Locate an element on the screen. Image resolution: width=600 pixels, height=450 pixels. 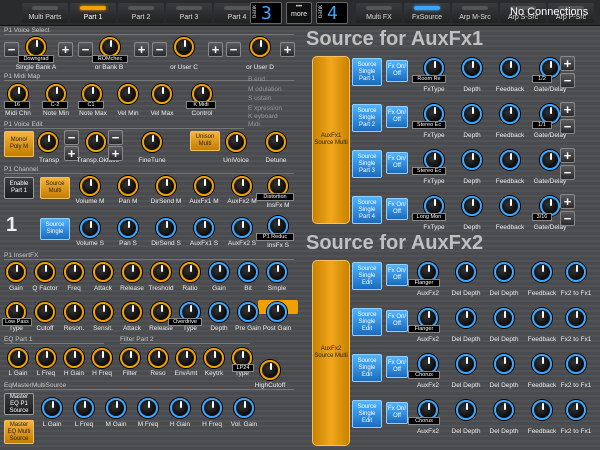
aux2-fx-onoff-1-button: Fx On/ Off is located at coordinates (397, 275).